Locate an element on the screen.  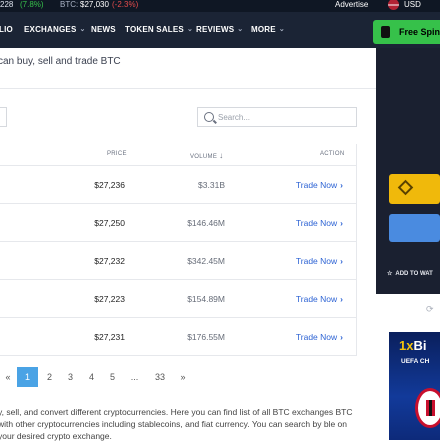
add-to-watchlist-label: ADD TO WAT is located at coordinates (414, 274).